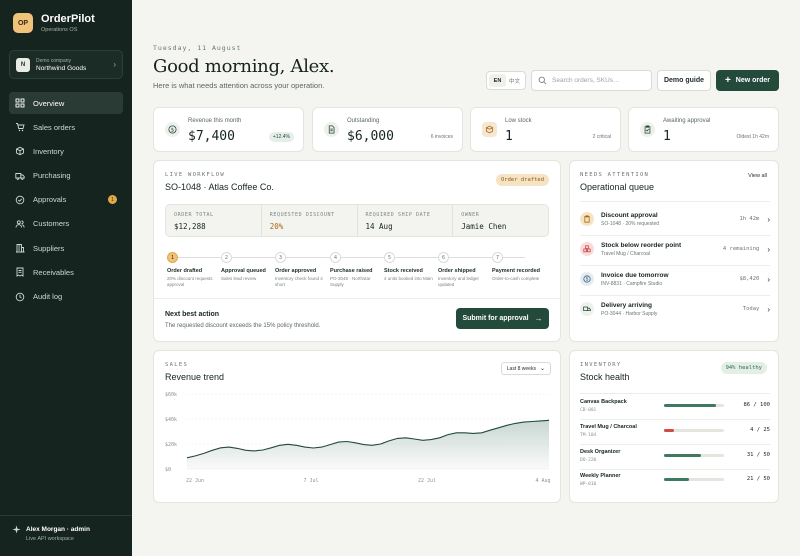 Image resolution: width=800 pixels, height=556 pixels. What do you see at coordinates (48, 151) in the screenshot?
I see `sidebar-item-label: Inventory` at bounding box center [48, 151].